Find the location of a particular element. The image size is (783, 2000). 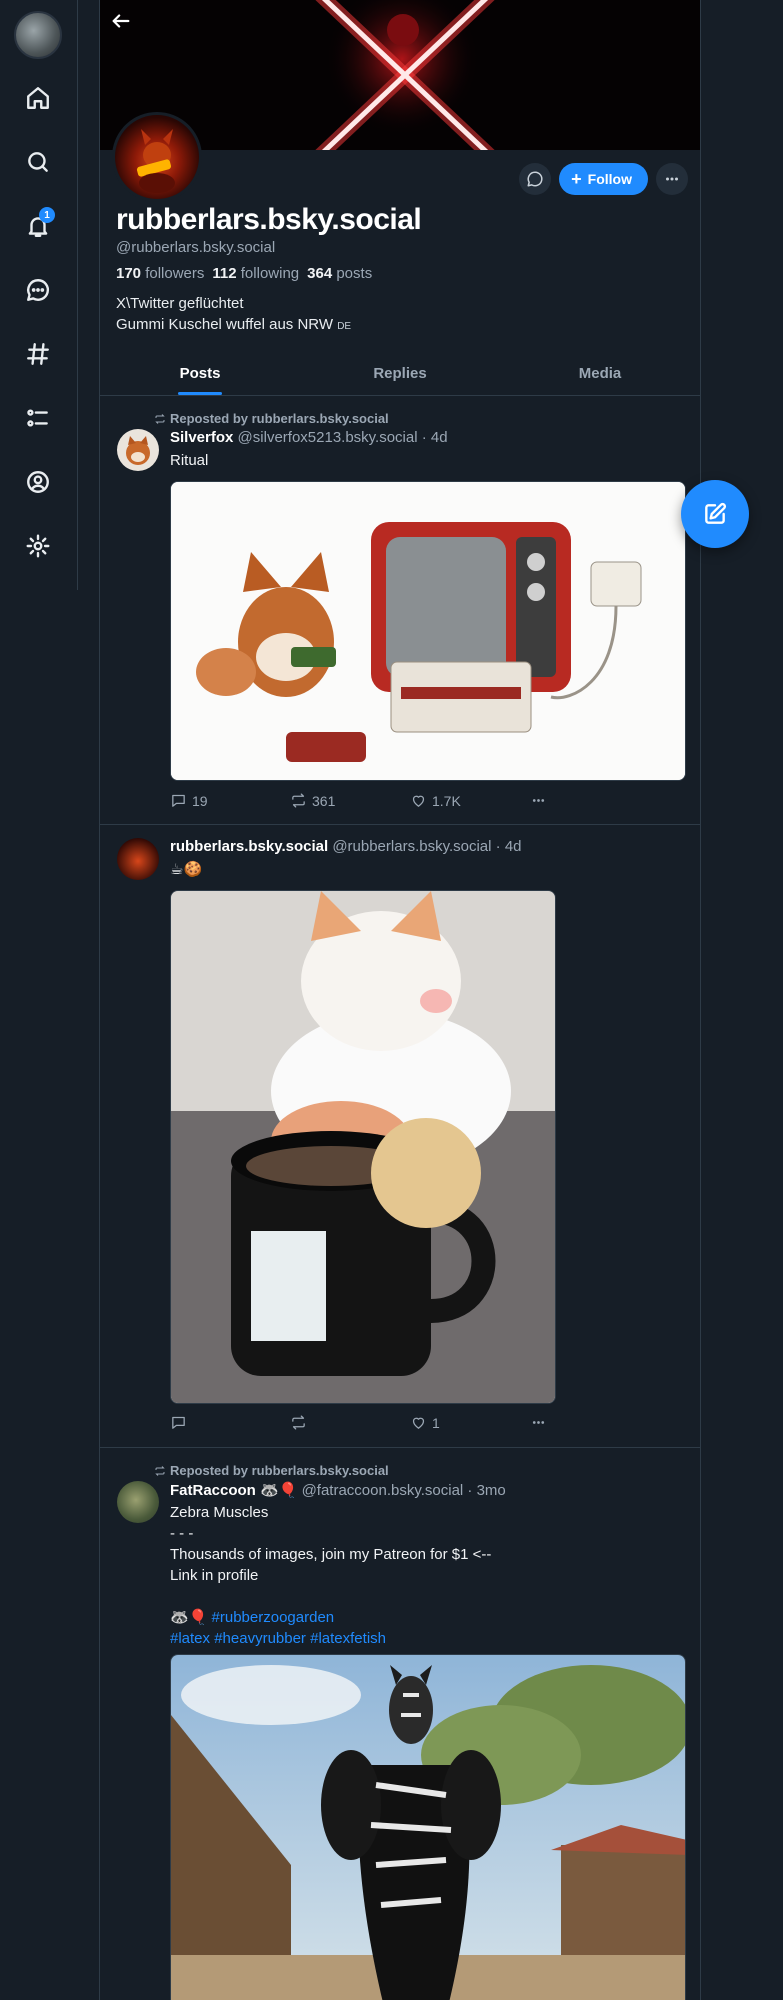

gear-icon is located at coordinates (38, 546).